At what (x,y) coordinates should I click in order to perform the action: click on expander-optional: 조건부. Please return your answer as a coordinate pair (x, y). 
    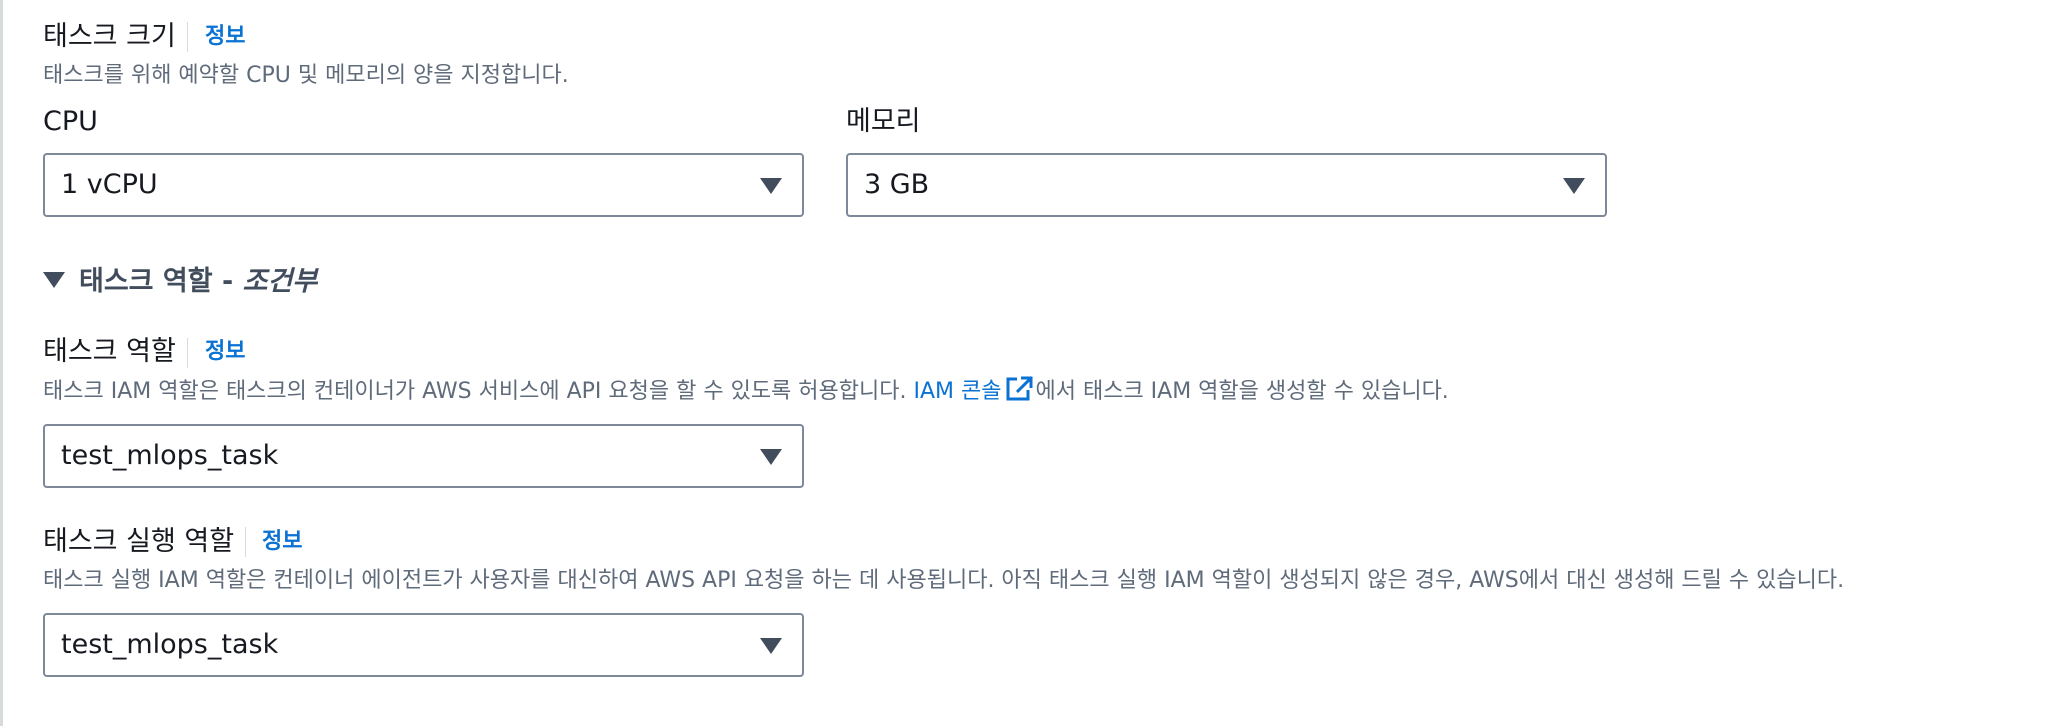
    Looking at the image, I should click on (280, 281).